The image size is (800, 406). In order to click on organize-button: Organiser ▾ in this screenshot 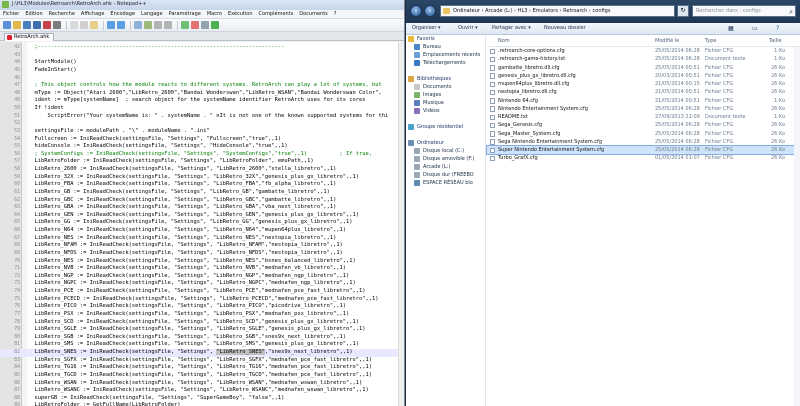, I will do `click(426, 28)`.